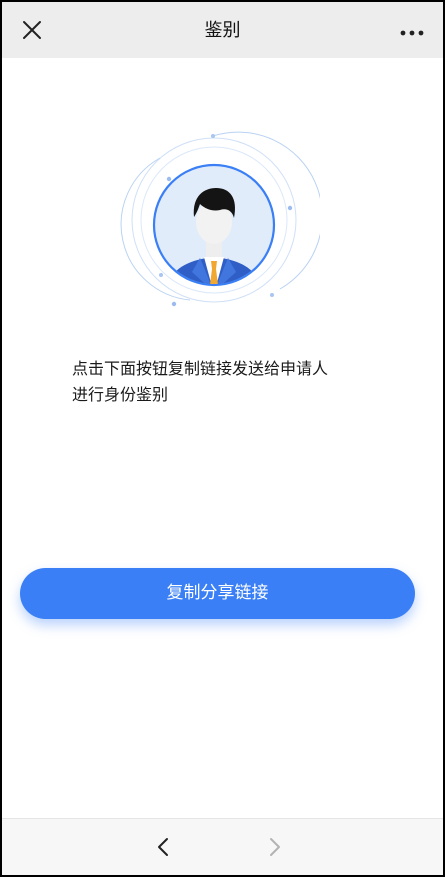 The image size is (445, 877). I want to click on instruction-text: 点击下面按钮复制链接发送给申请人 进行身份鉴别, so click(232, 382).